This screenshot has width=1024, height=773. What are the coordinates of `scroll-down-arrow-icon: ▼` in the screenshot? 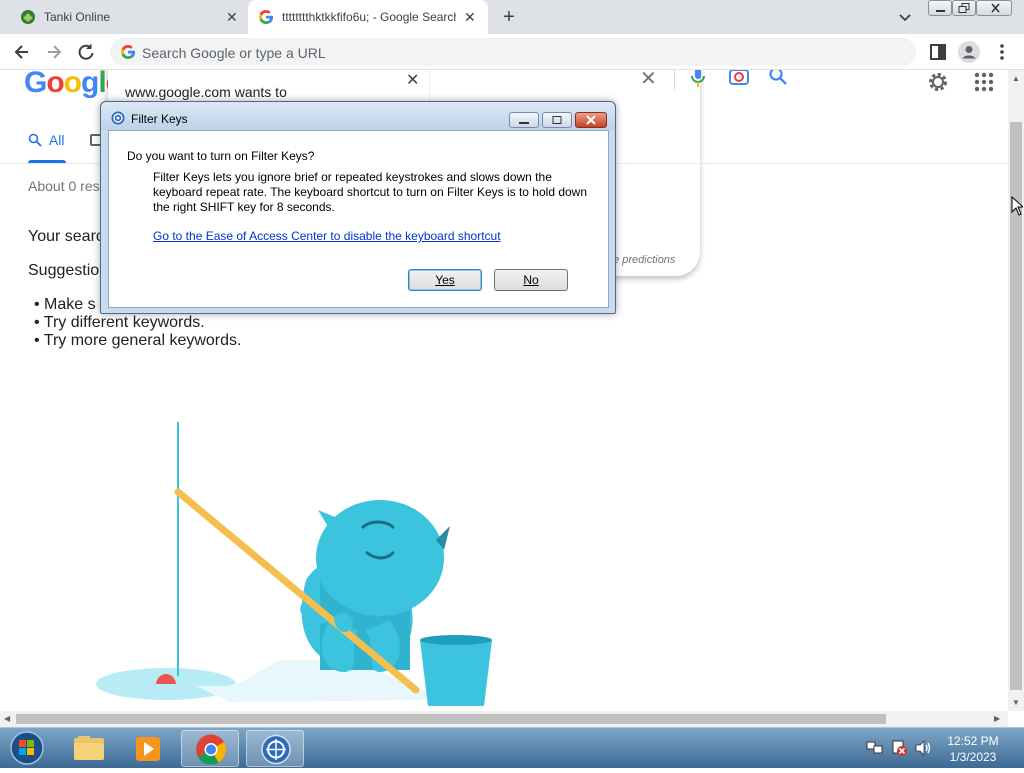 It's located at (1016, 702).